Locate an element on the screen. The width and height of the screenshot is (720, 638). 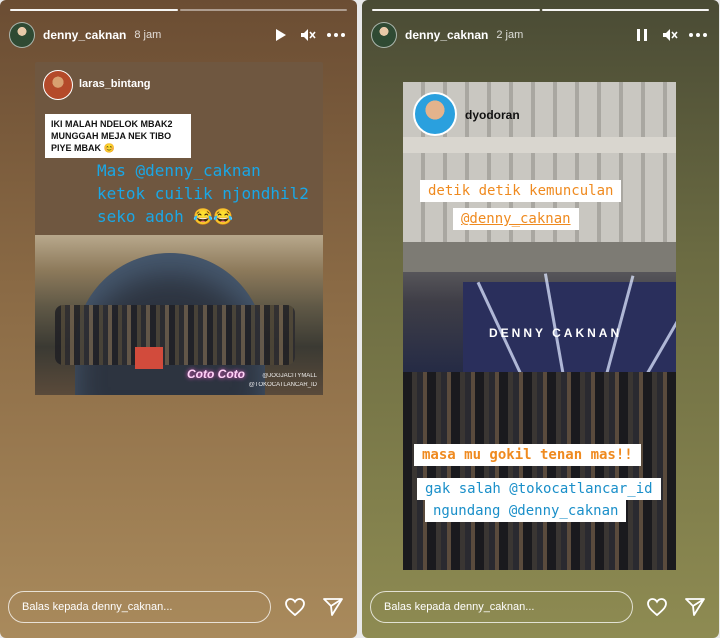
caption-line: seko adoh 😂😂 is located at coordinates (165, 216).